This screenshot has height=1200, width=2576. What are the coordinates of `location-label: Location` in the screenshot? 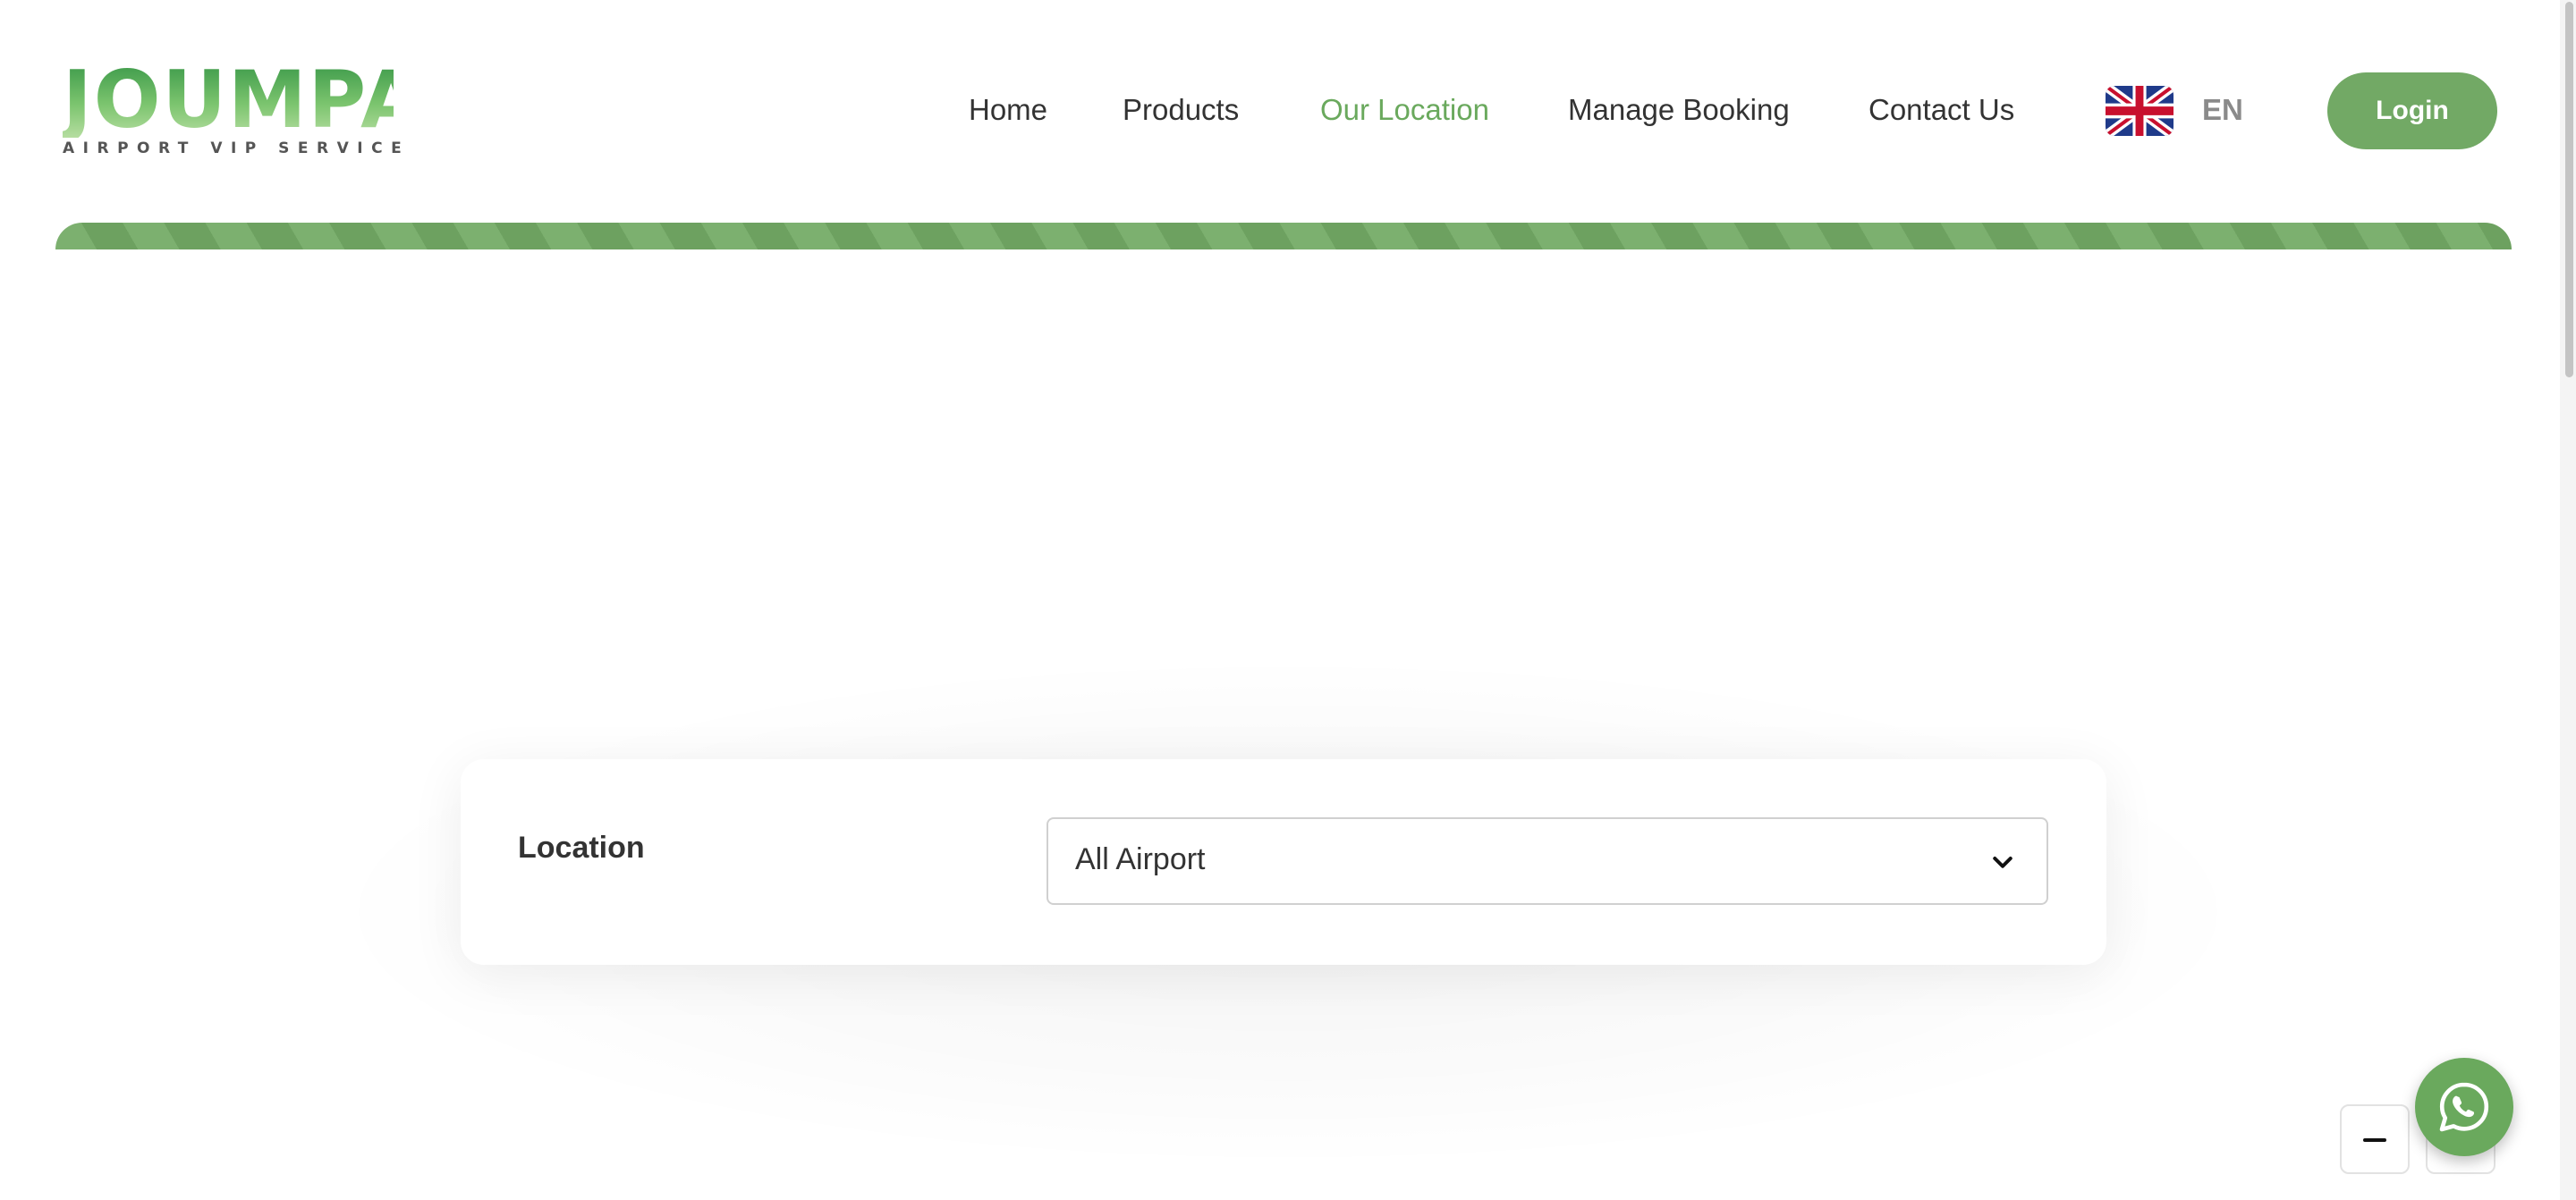 It's located at (581, 848).